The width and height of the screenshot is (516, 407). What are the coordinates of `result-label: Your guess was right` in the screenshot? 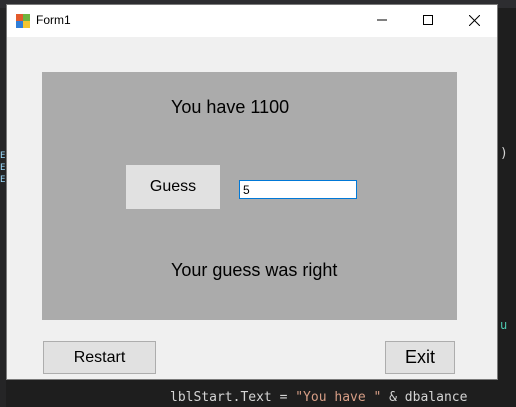 It's located at (254, 270).